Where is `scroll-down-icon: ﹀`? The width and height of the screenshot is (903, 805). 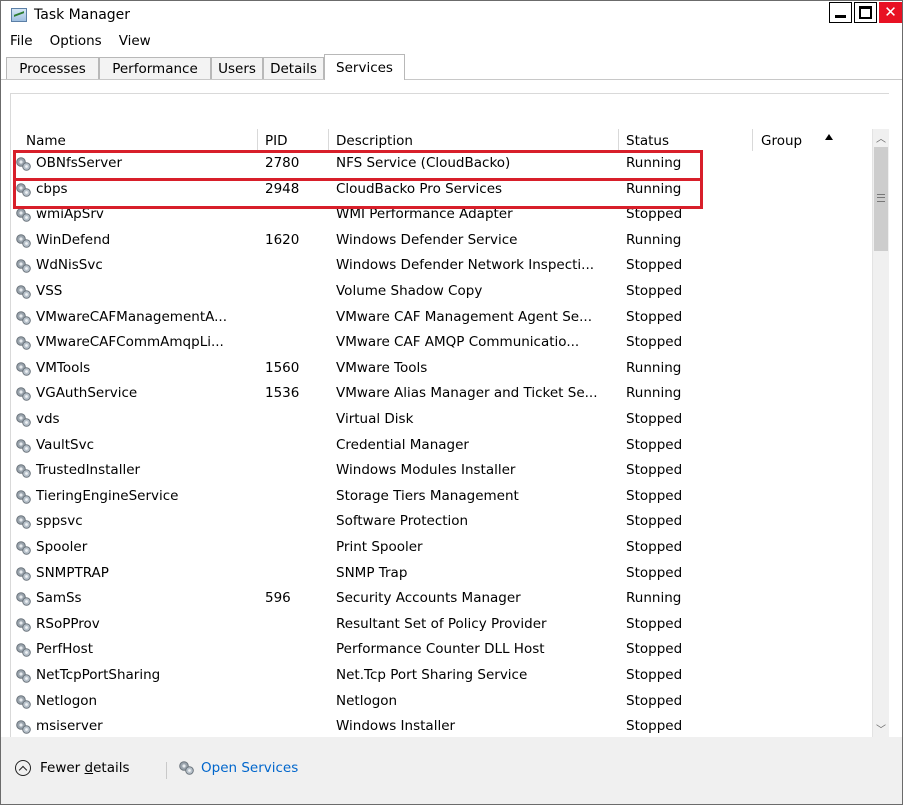
scroll-down-icon: ﹀ is located at coordinates (881, 728).